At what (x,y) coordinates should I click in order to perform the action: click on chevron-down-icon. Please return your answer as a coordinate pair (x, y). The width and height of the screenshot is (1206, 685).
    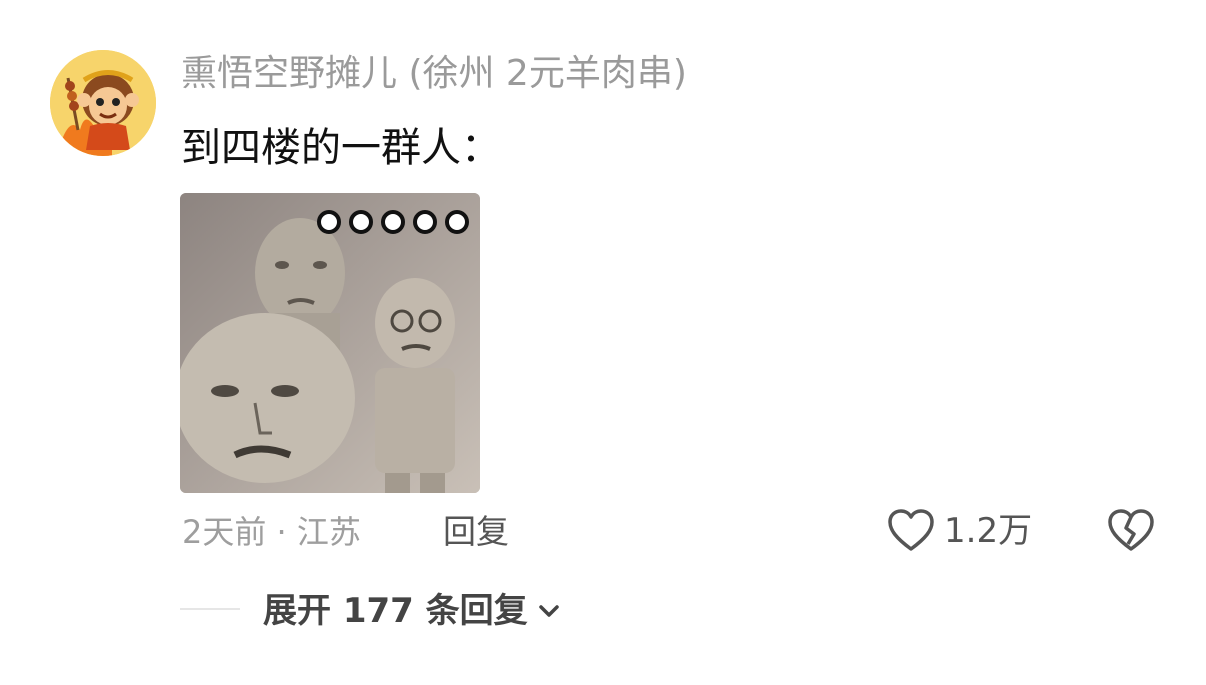
    Looking at the image, I should click on (548, 611).